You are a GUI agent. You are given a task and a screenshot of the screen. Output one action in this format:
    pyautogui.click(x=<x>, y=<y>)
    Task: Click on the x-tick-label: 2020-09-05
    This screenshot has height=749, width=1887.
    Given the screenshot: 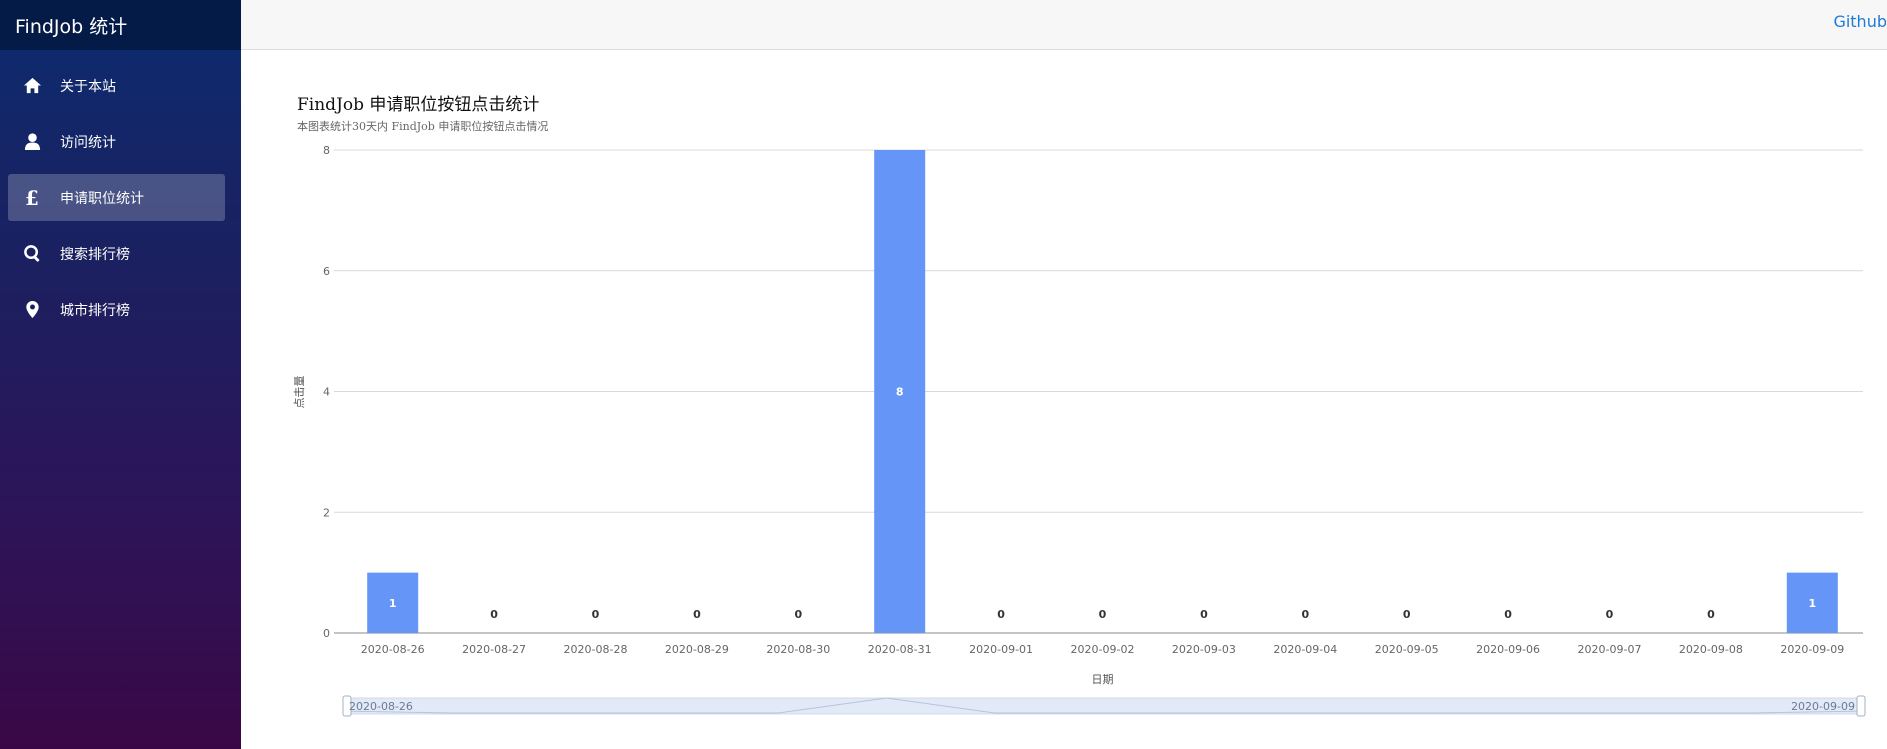 What is the action you would take?
    pyautogui.click(x=1407, y=649)
    